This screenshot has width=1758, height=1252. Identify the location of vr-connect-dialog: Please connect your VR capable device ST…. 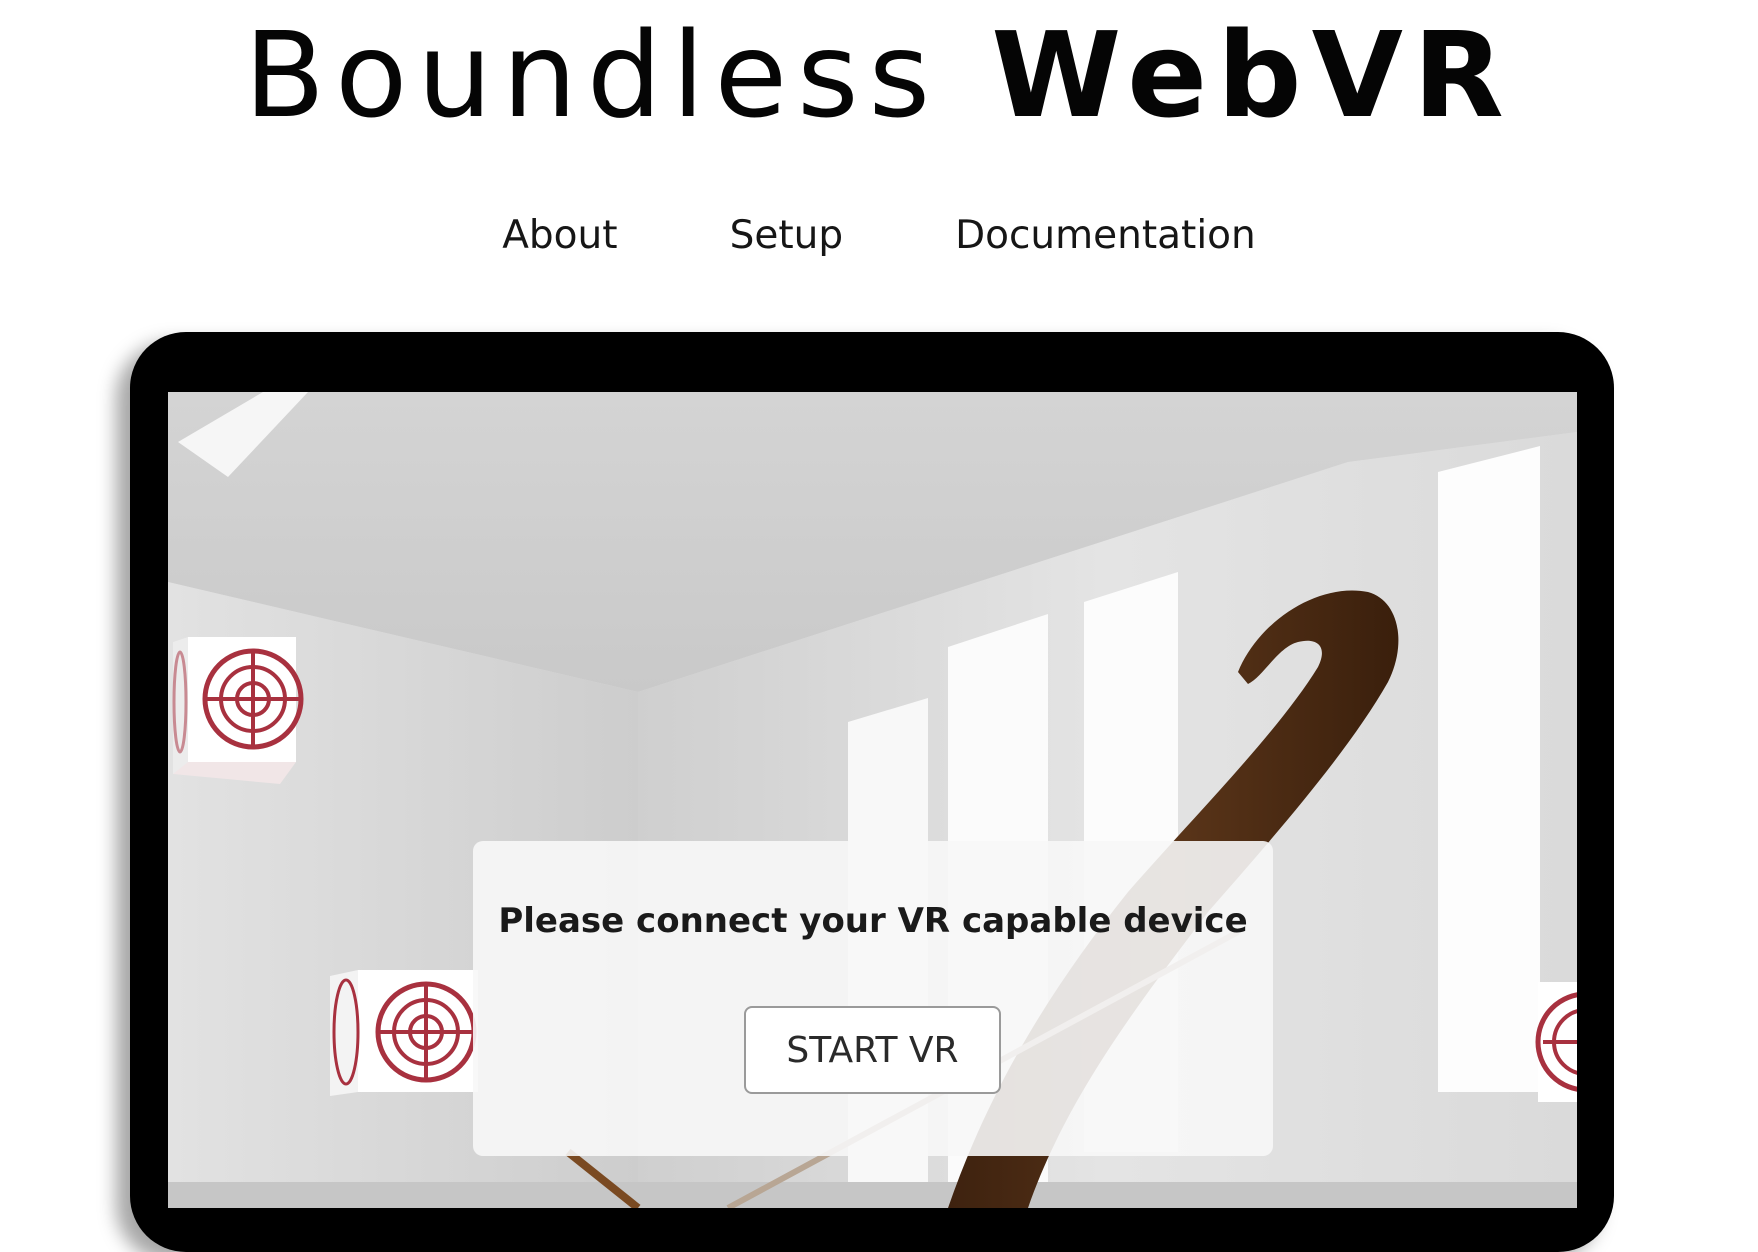
(873, 998).